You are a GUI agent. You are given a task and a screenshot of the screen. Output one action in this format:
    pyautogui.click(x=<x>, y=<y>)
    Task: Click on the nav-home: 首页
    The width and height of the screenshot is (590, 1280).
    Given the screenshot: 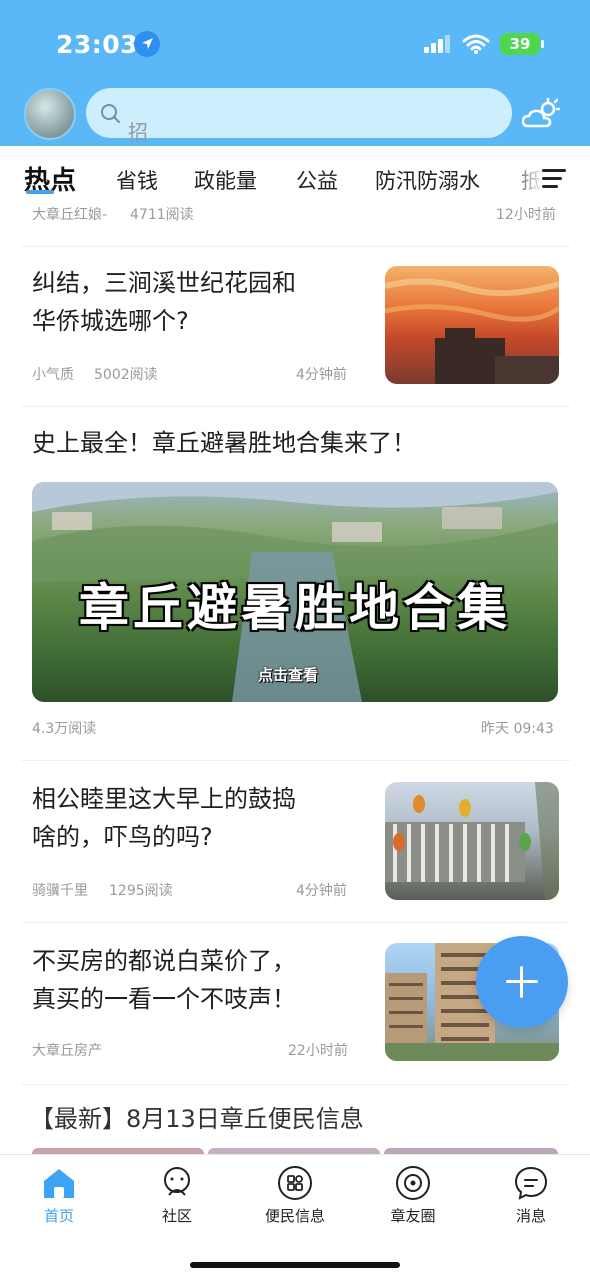 What is the action you would take?
    pyautogui.click(x=59, y=1195)
    